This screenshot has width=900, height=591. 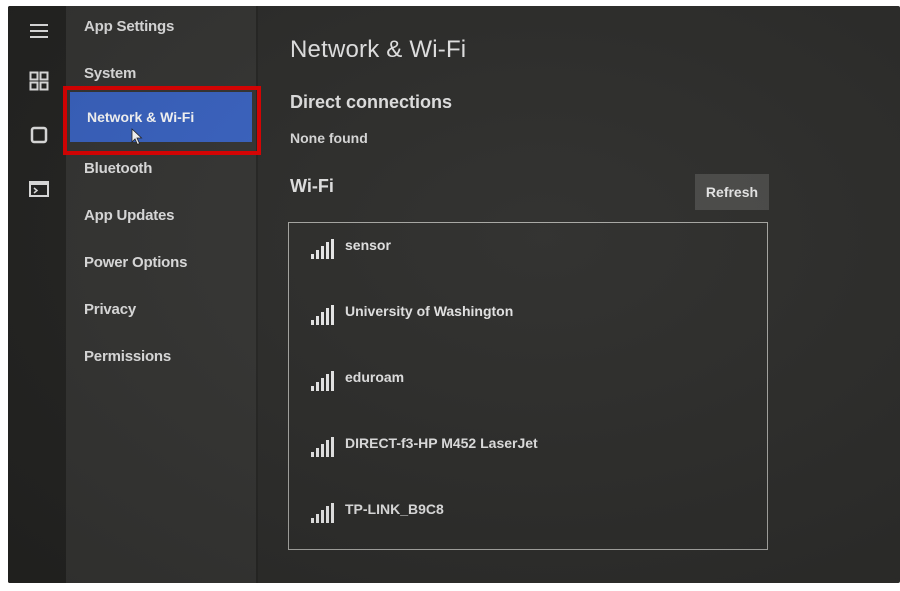 What do you see at coordinates (526, 314) in the screenshot?
I see `wifi-network-item: University of Washington` at bounding box center [526, 314].